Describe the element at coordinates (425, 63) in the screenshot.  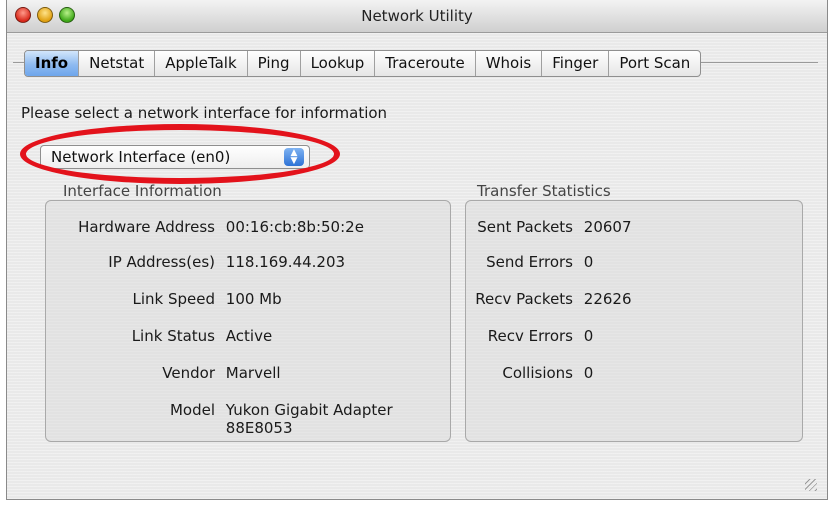
I see `tab-traceroute: Traceroute` at that location.